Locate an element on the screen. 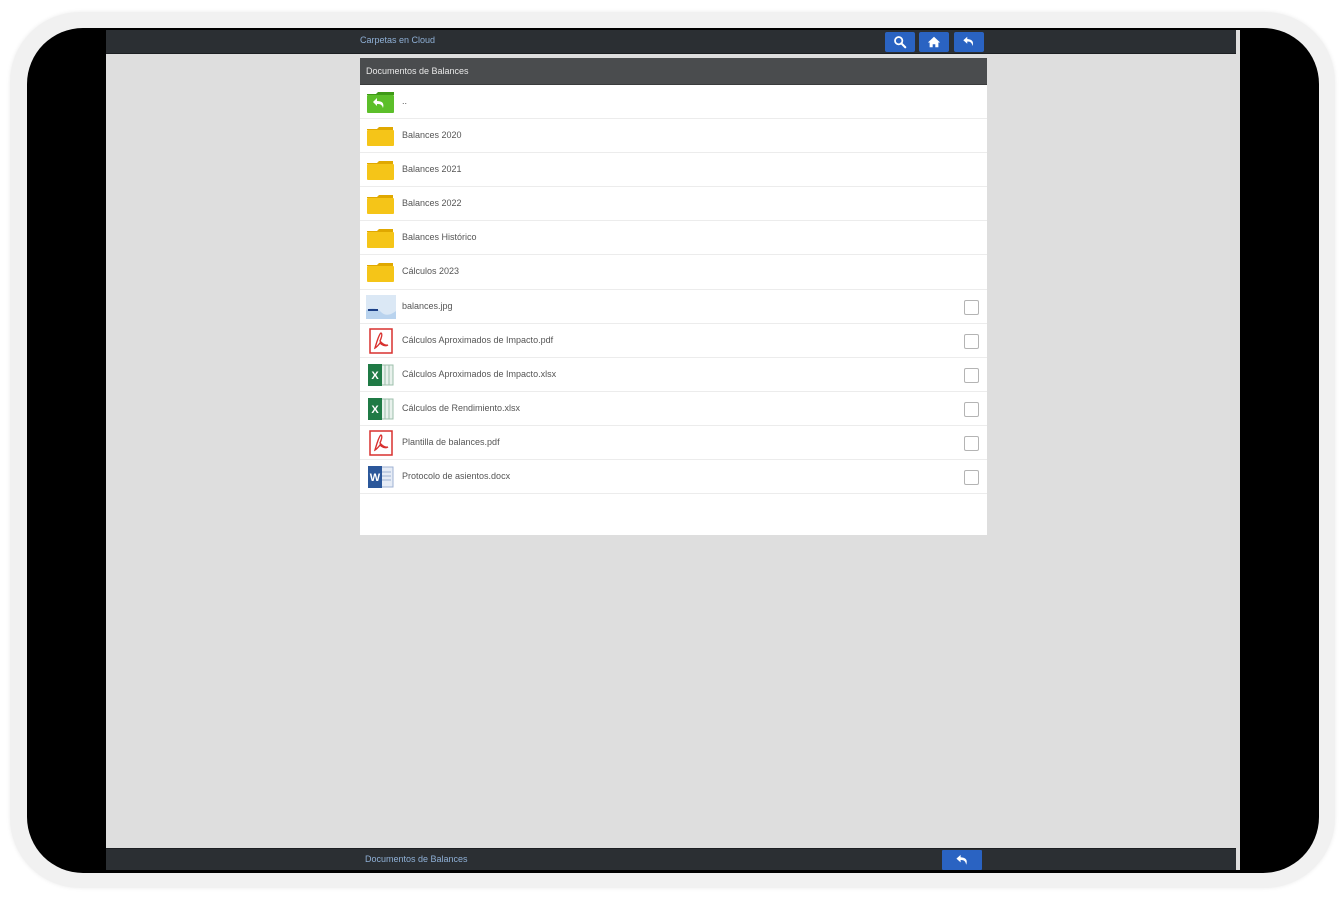 This screenshot has height=900, width=1343. top-toolbar: Carpetas en Cloud is located at coordinates (671, 42).